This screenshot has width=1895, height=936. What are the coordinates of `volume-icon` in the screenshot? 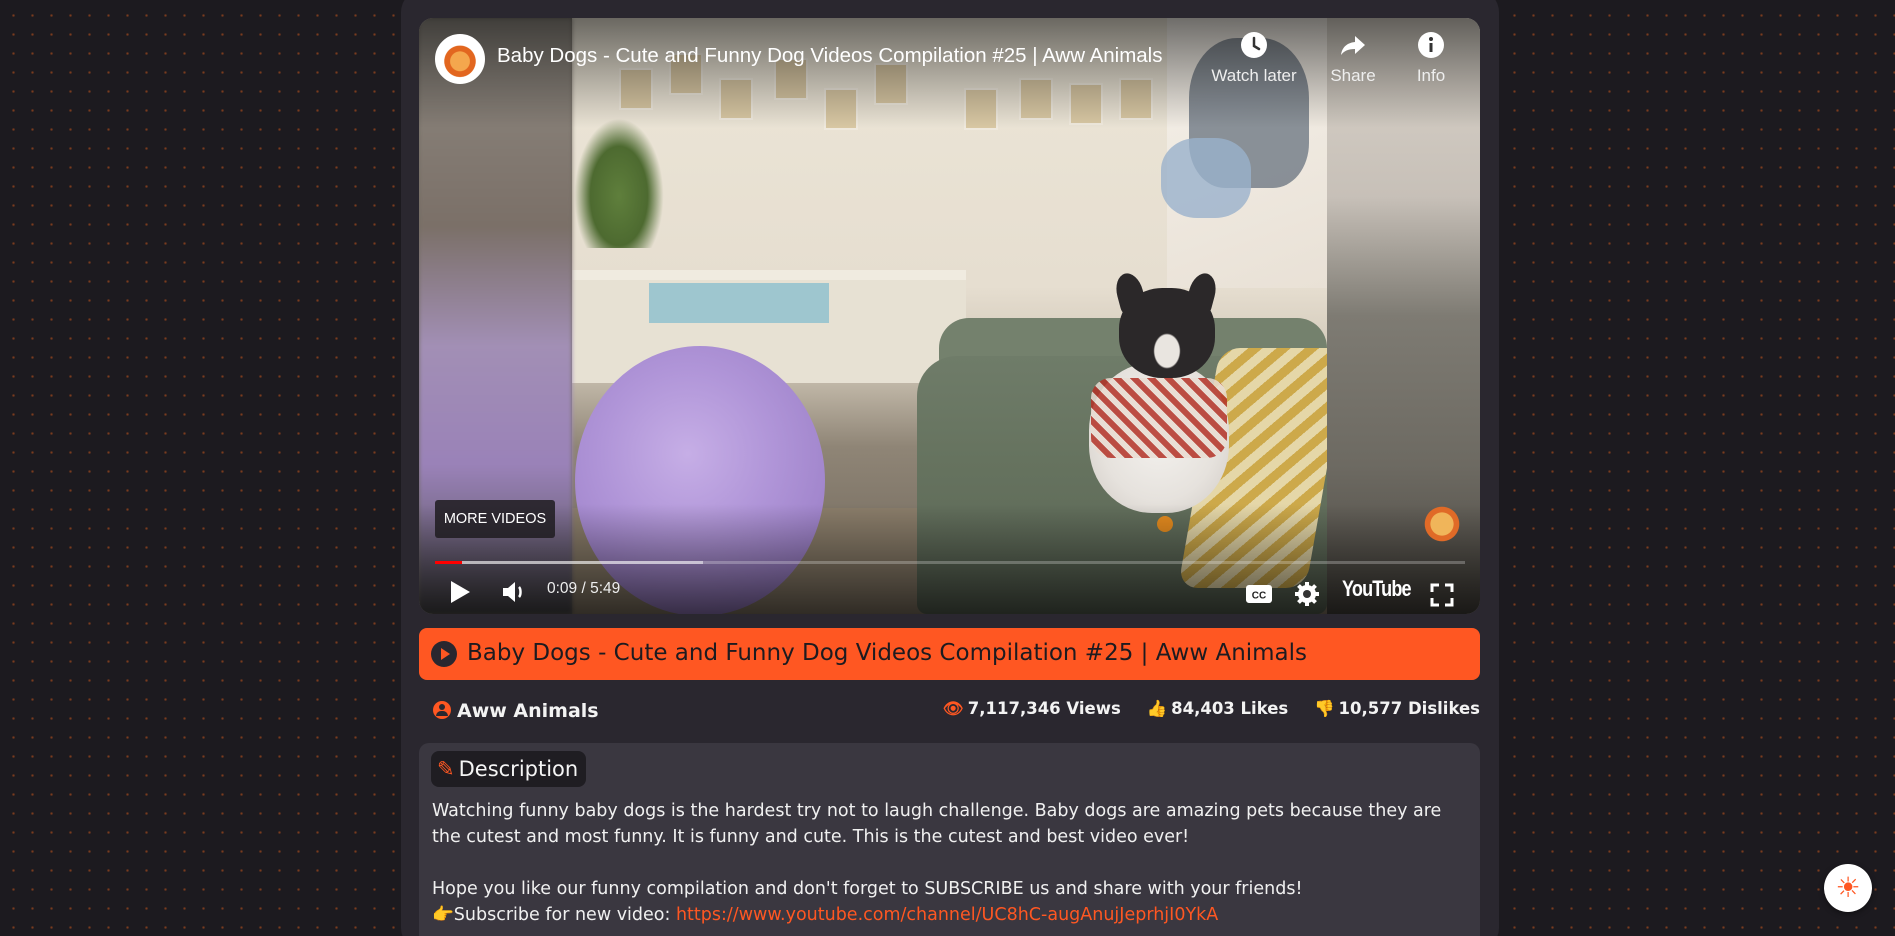 It's located at (512, 592).